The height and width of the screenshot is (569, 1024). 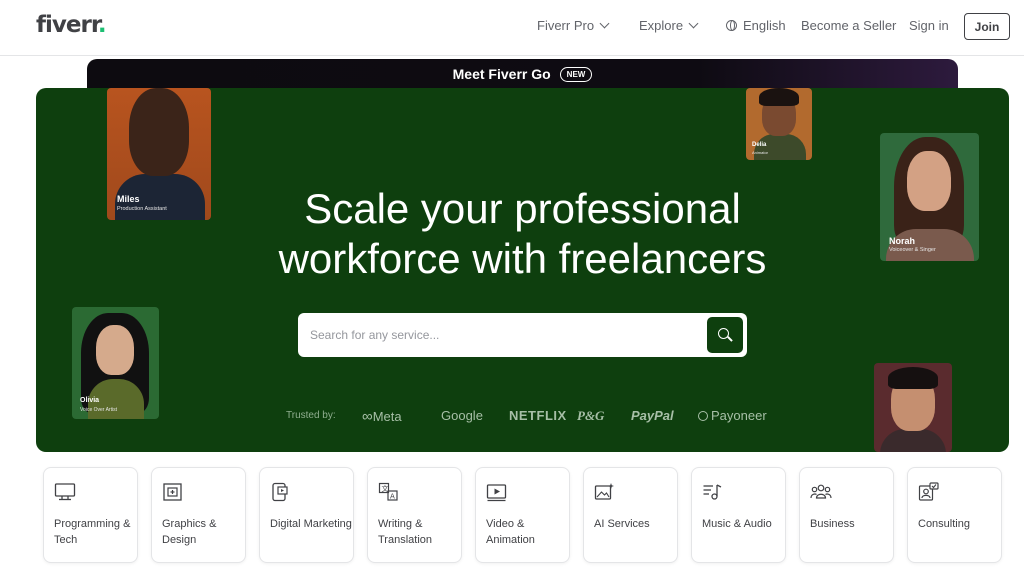 I want to click on portrait-role: Animator, so click(x=760, y=152).